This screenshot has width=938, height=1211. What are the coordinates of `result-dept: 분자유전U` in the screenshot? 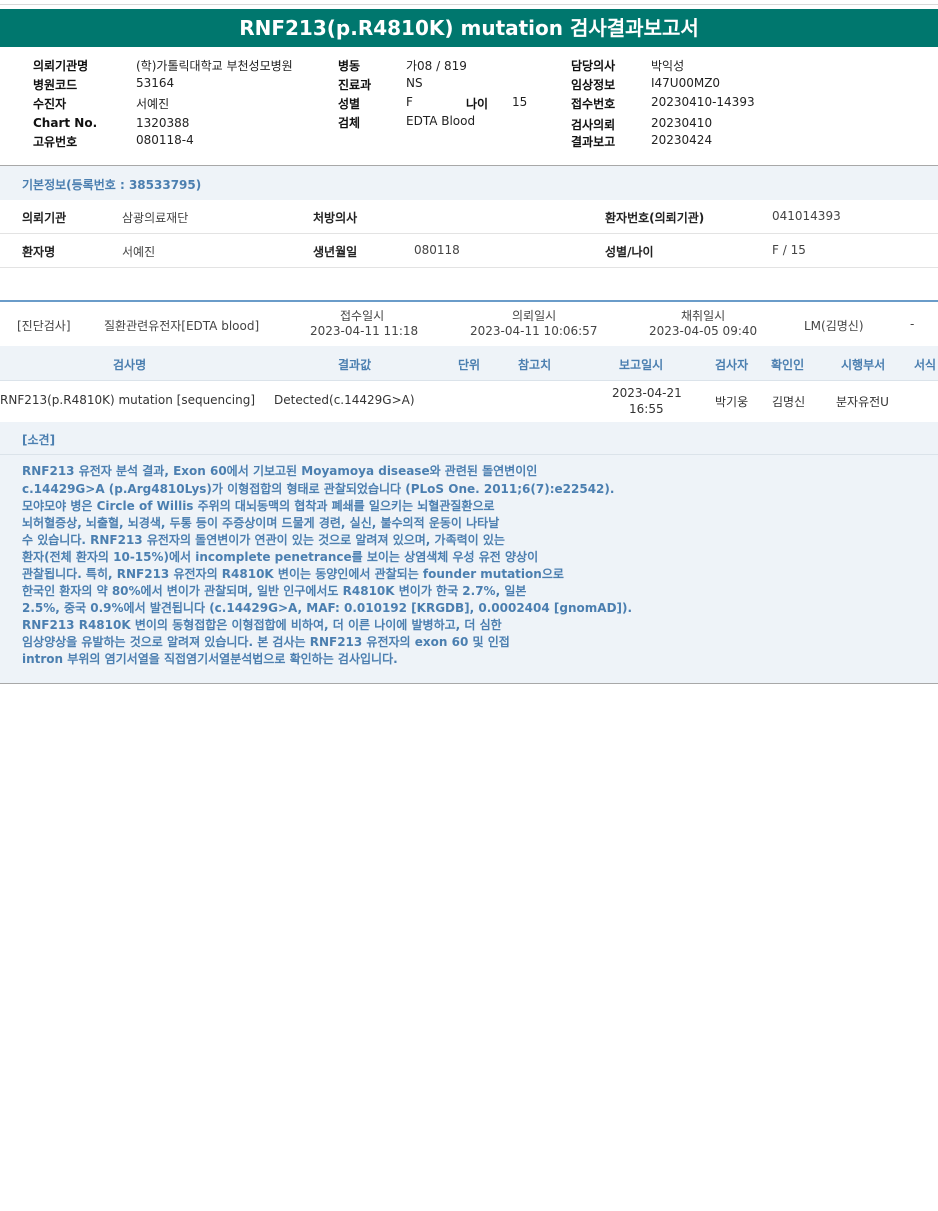 It's located at (862, 402).